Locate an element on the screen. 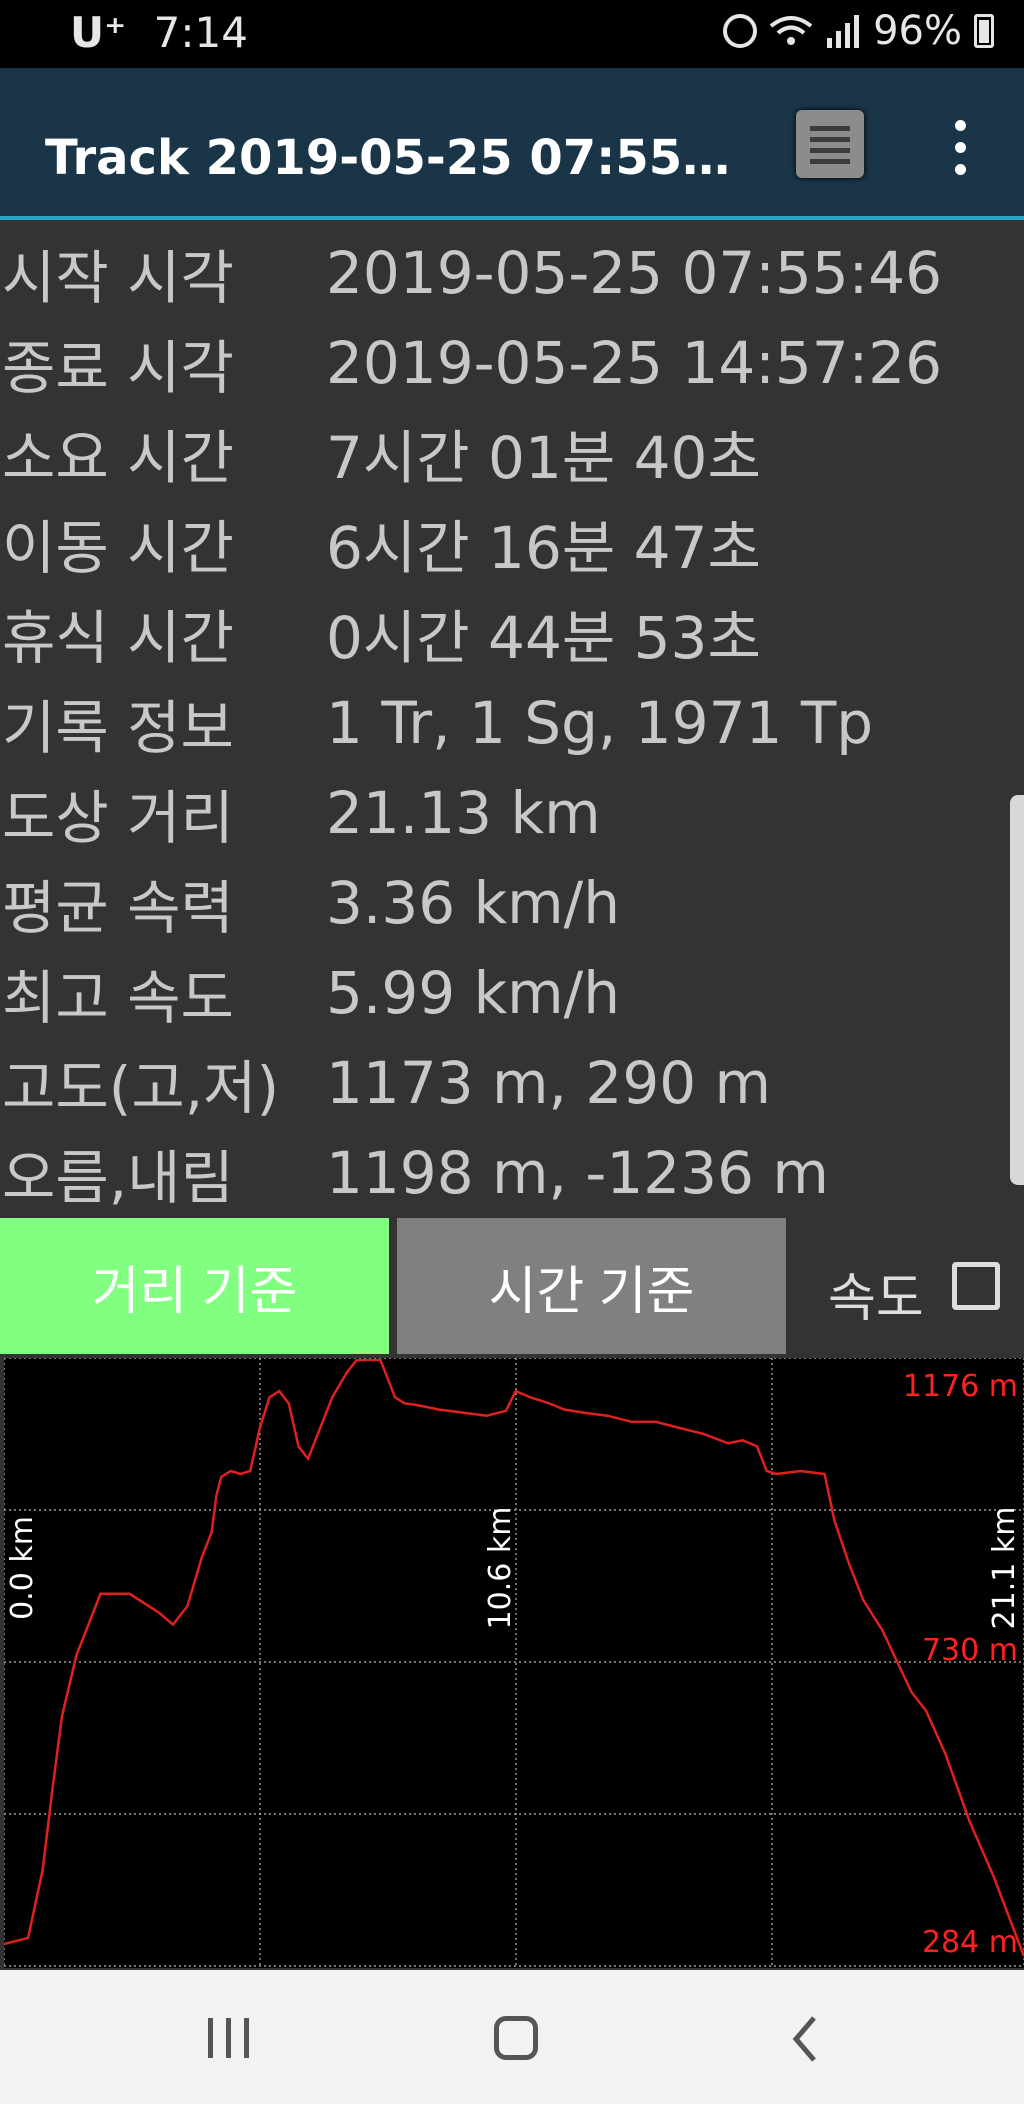 The width and height of the screenshot is (1024, 2104). battery-icon is located at coordinates (984, 31).